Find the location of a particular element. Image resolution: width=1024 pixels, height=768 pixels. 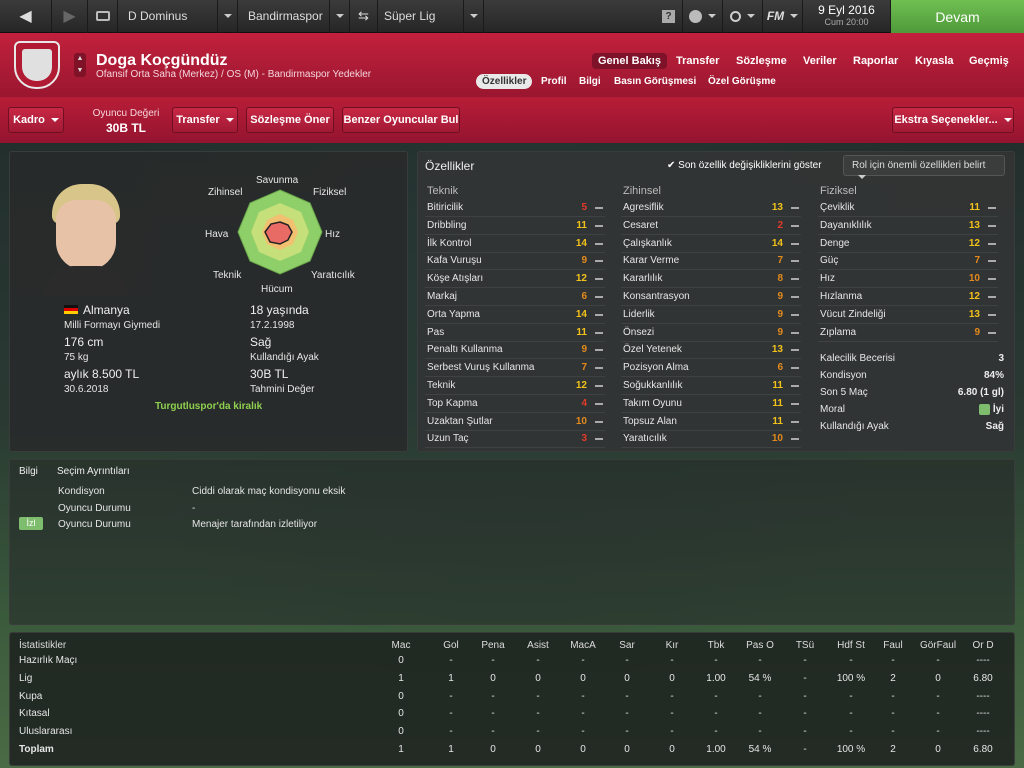

tab-info: Bilgi is located at coordinates (590, 81).